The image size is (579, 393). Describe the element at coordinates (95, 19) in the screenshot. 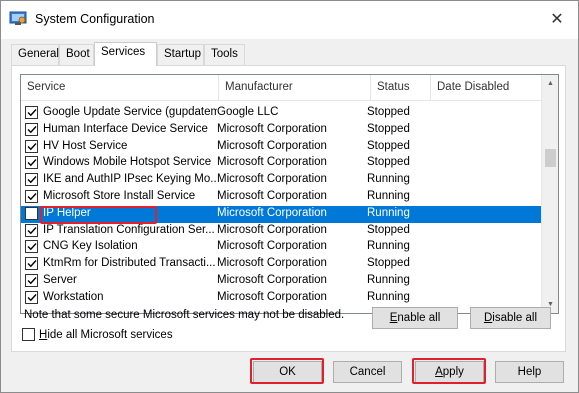

I see `window-title: System Configuration` at that location.